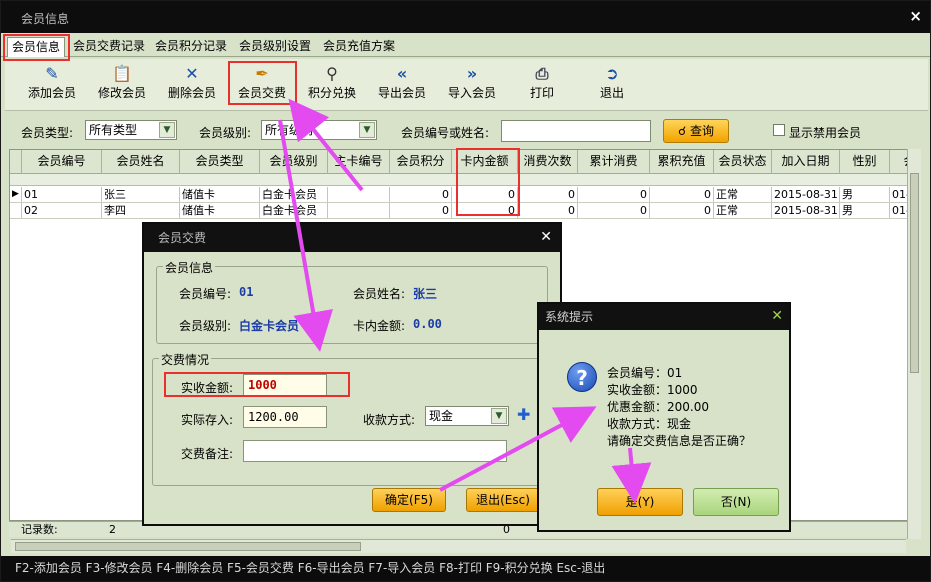 The height and width of the screenshot is (582, 931). I want to click on confirm-f5-button: 确定(F5), so click(409, 500).